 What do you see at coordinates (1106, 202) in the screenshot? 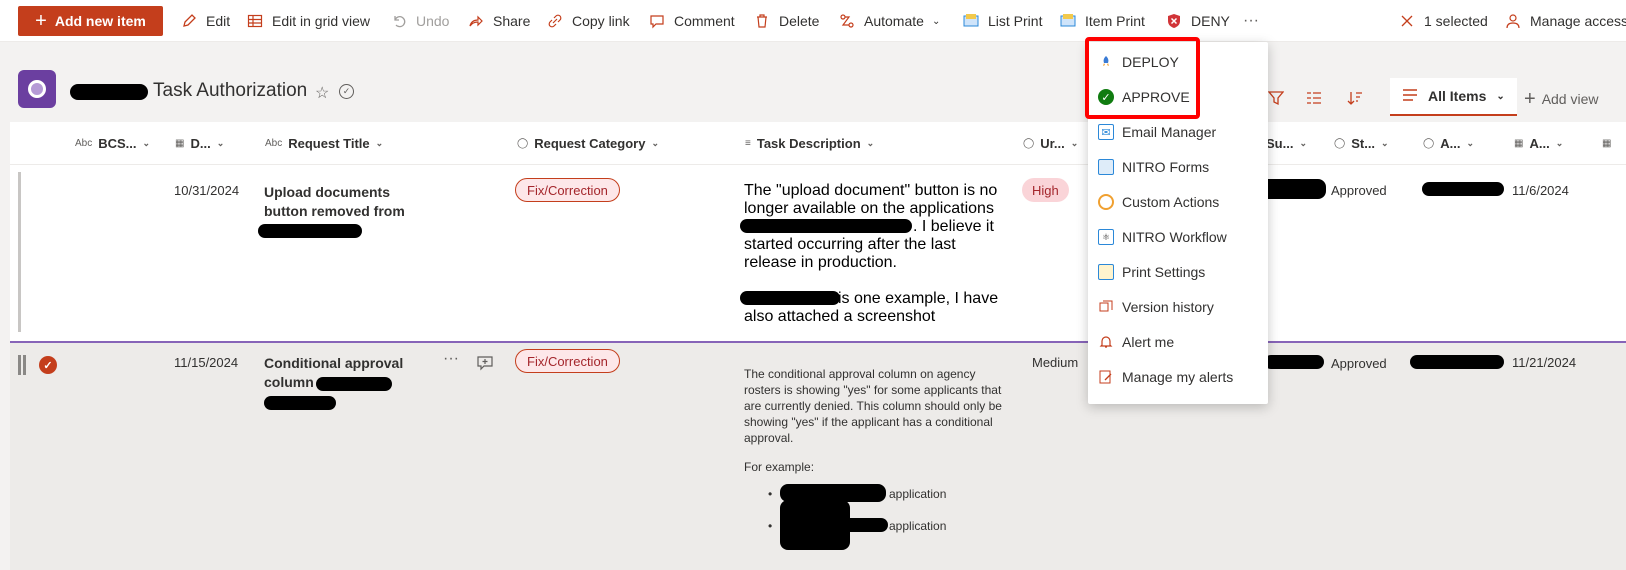
I see `custom-actions-icon` at bounding box center [1106, 202].